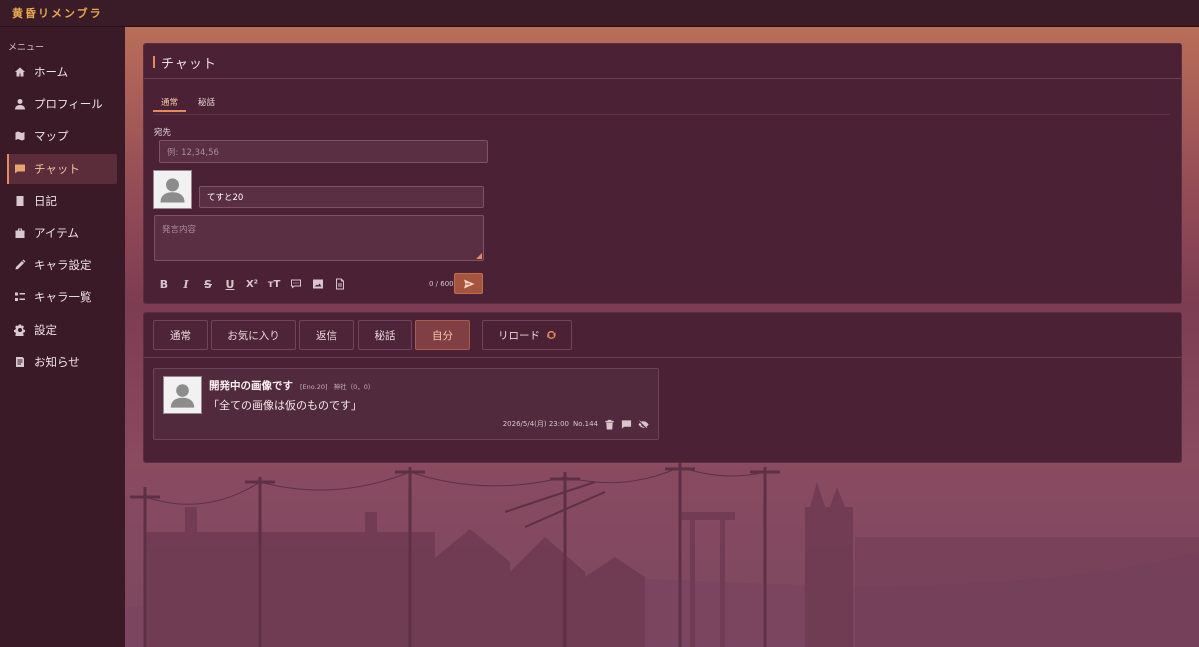 This screenshot has height=647, width=1199. What do you see at coordinates (179, 230) in the screenshot?
I see `message-placeholder: 発言内容` at bounding box center [179, 230].